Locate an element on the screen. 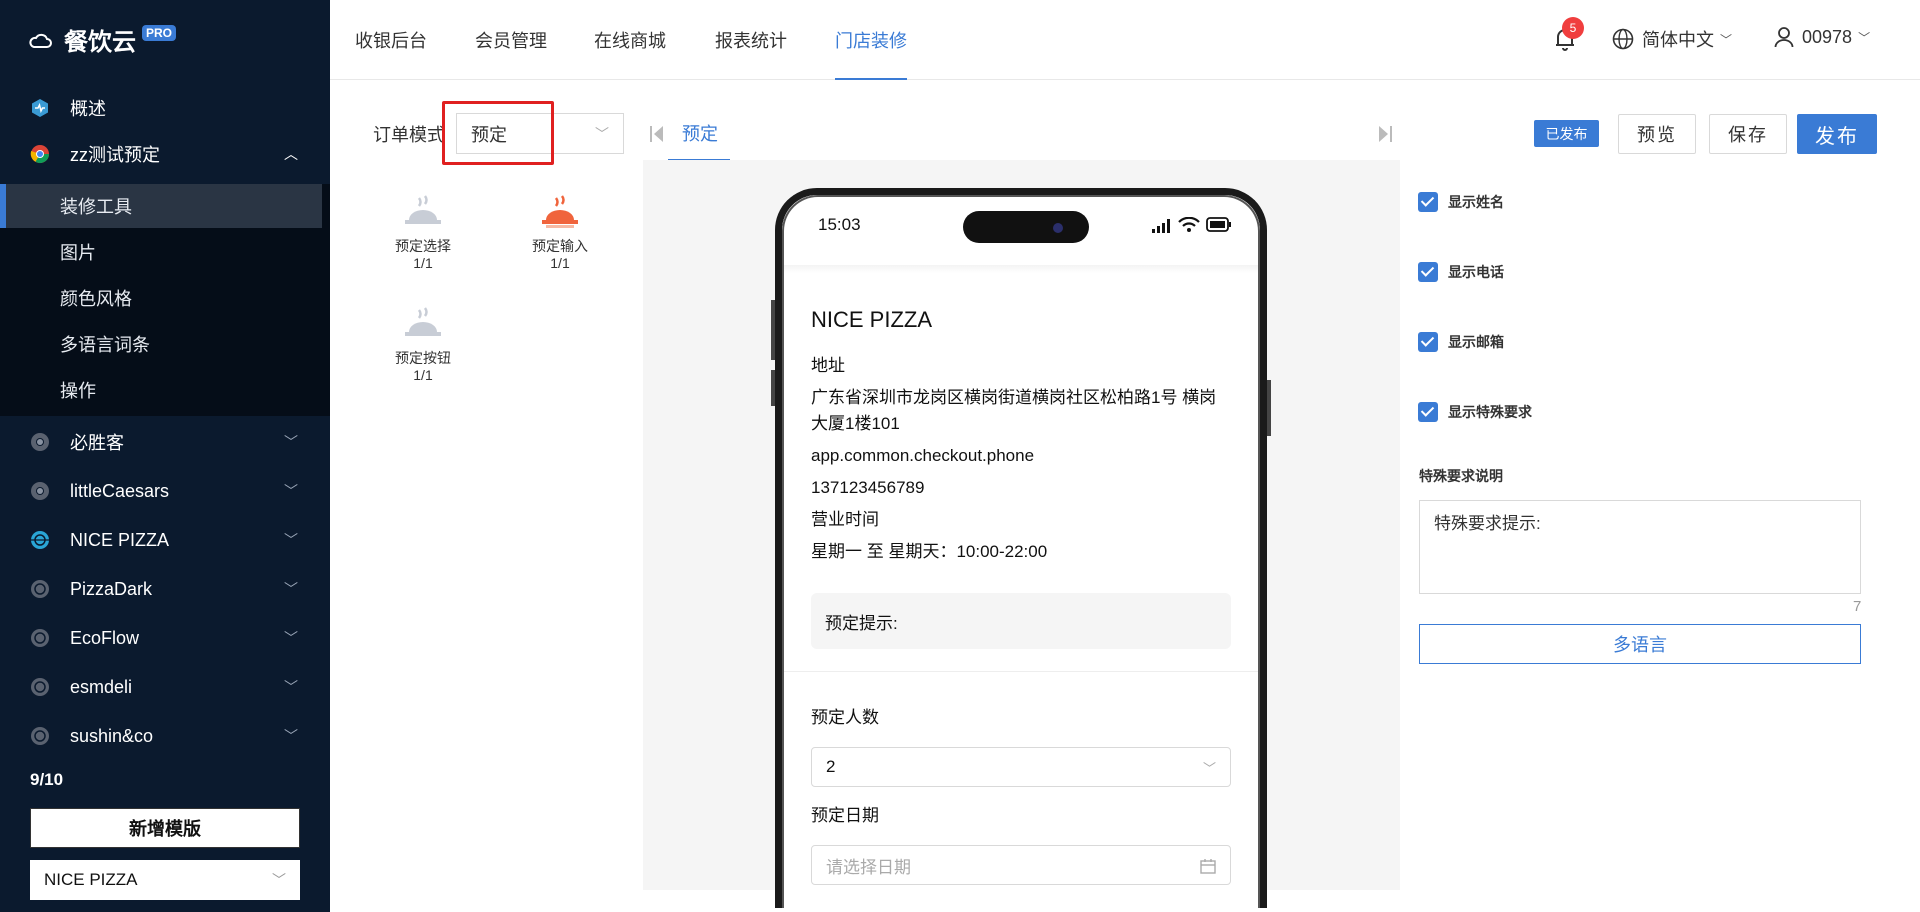  tab-label: 收银后台 is located at coordinates (391, 41).